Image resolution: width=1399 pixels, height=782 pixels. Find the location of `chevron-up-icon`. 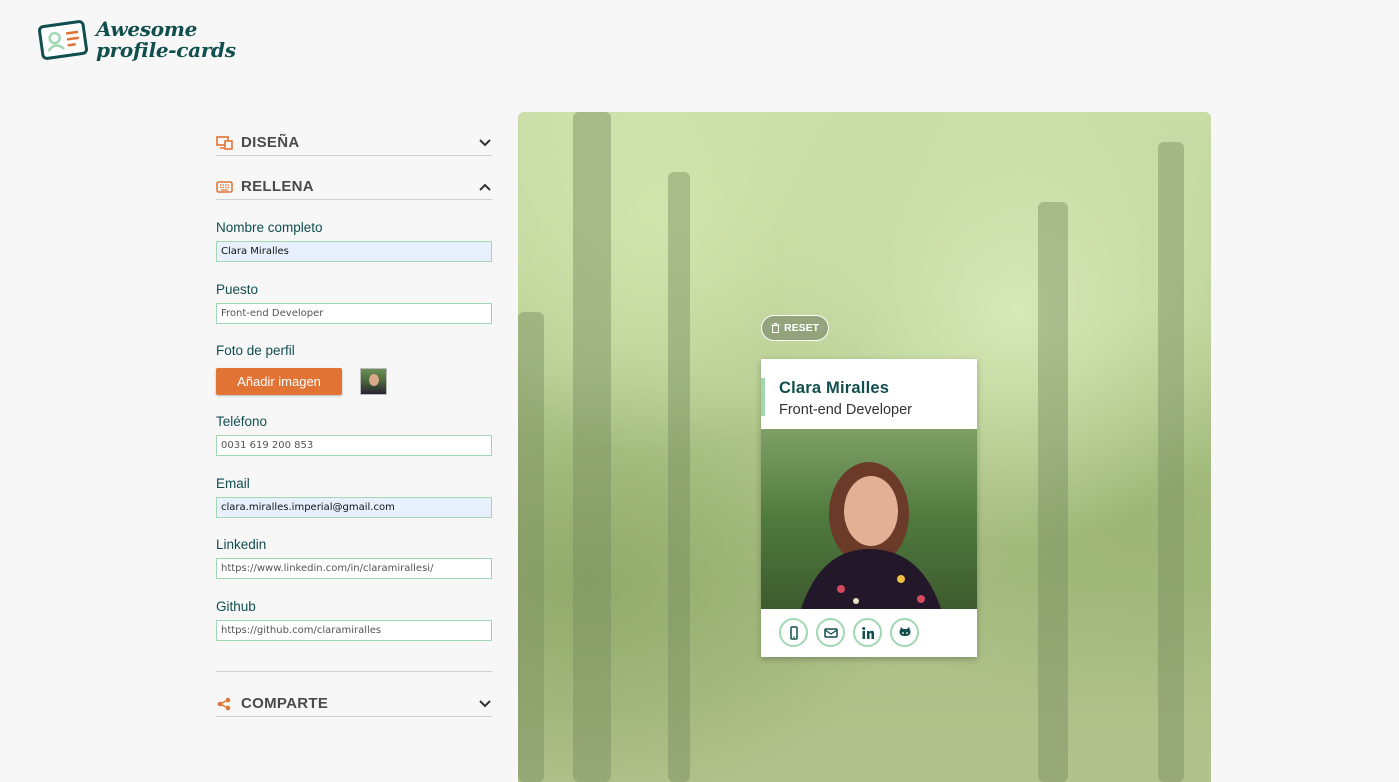

chevron-up-icon is located at coordinates (485, 187).